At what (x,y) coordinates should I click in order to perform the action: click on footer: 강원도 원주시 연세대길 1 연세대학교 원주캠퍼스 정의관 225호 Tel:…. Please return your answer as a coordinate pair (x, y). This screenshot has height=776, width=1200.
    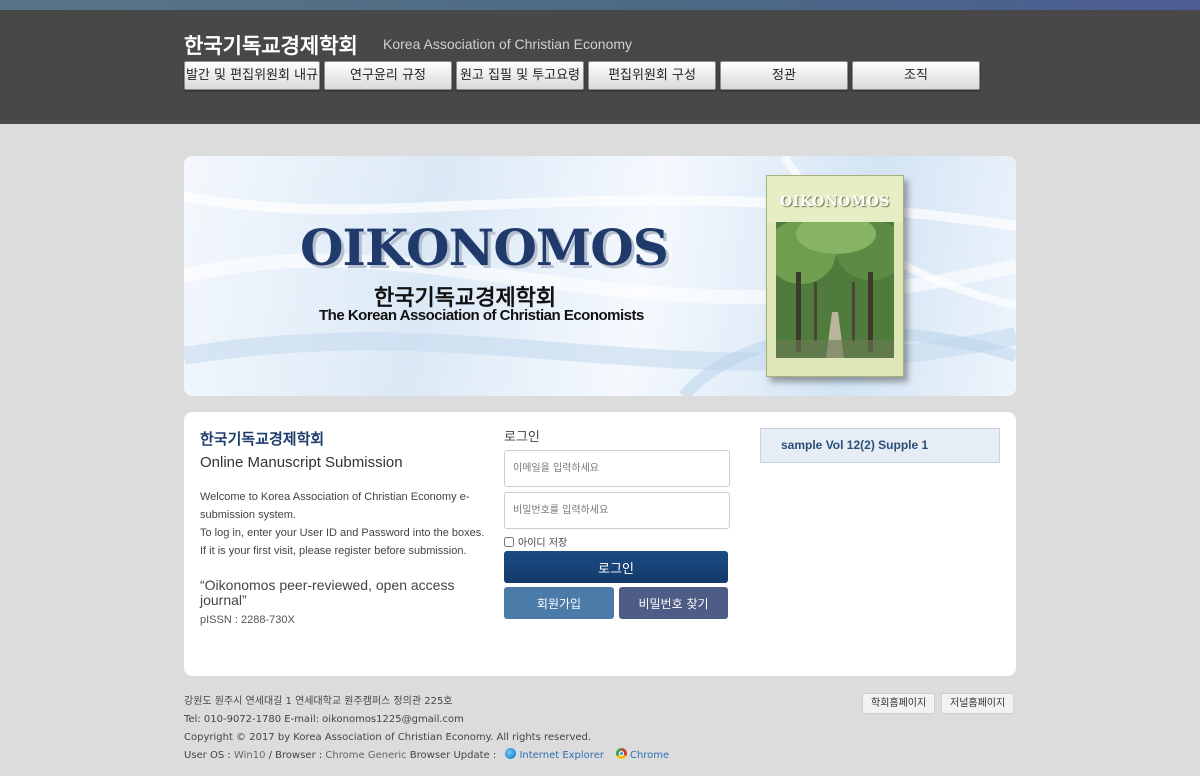
    Looking at the image, I should click on (426, 729).